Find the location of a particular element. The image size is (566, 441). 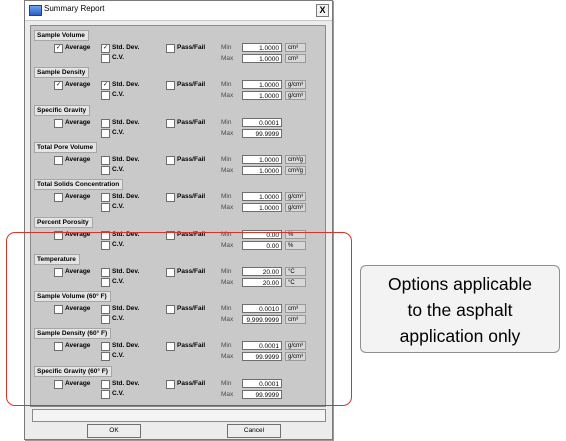

section-title: Percent Porosity is located at coordinates (63, 222).